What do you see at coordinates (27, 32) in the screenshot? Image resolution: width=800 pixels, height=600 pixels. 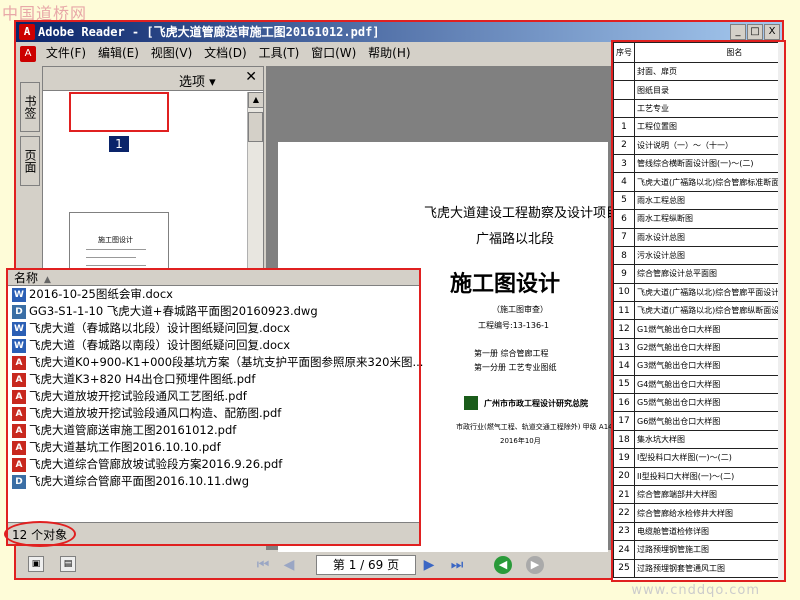 I see `adobe-reader-icon: A` at bounding box center [27, 32].